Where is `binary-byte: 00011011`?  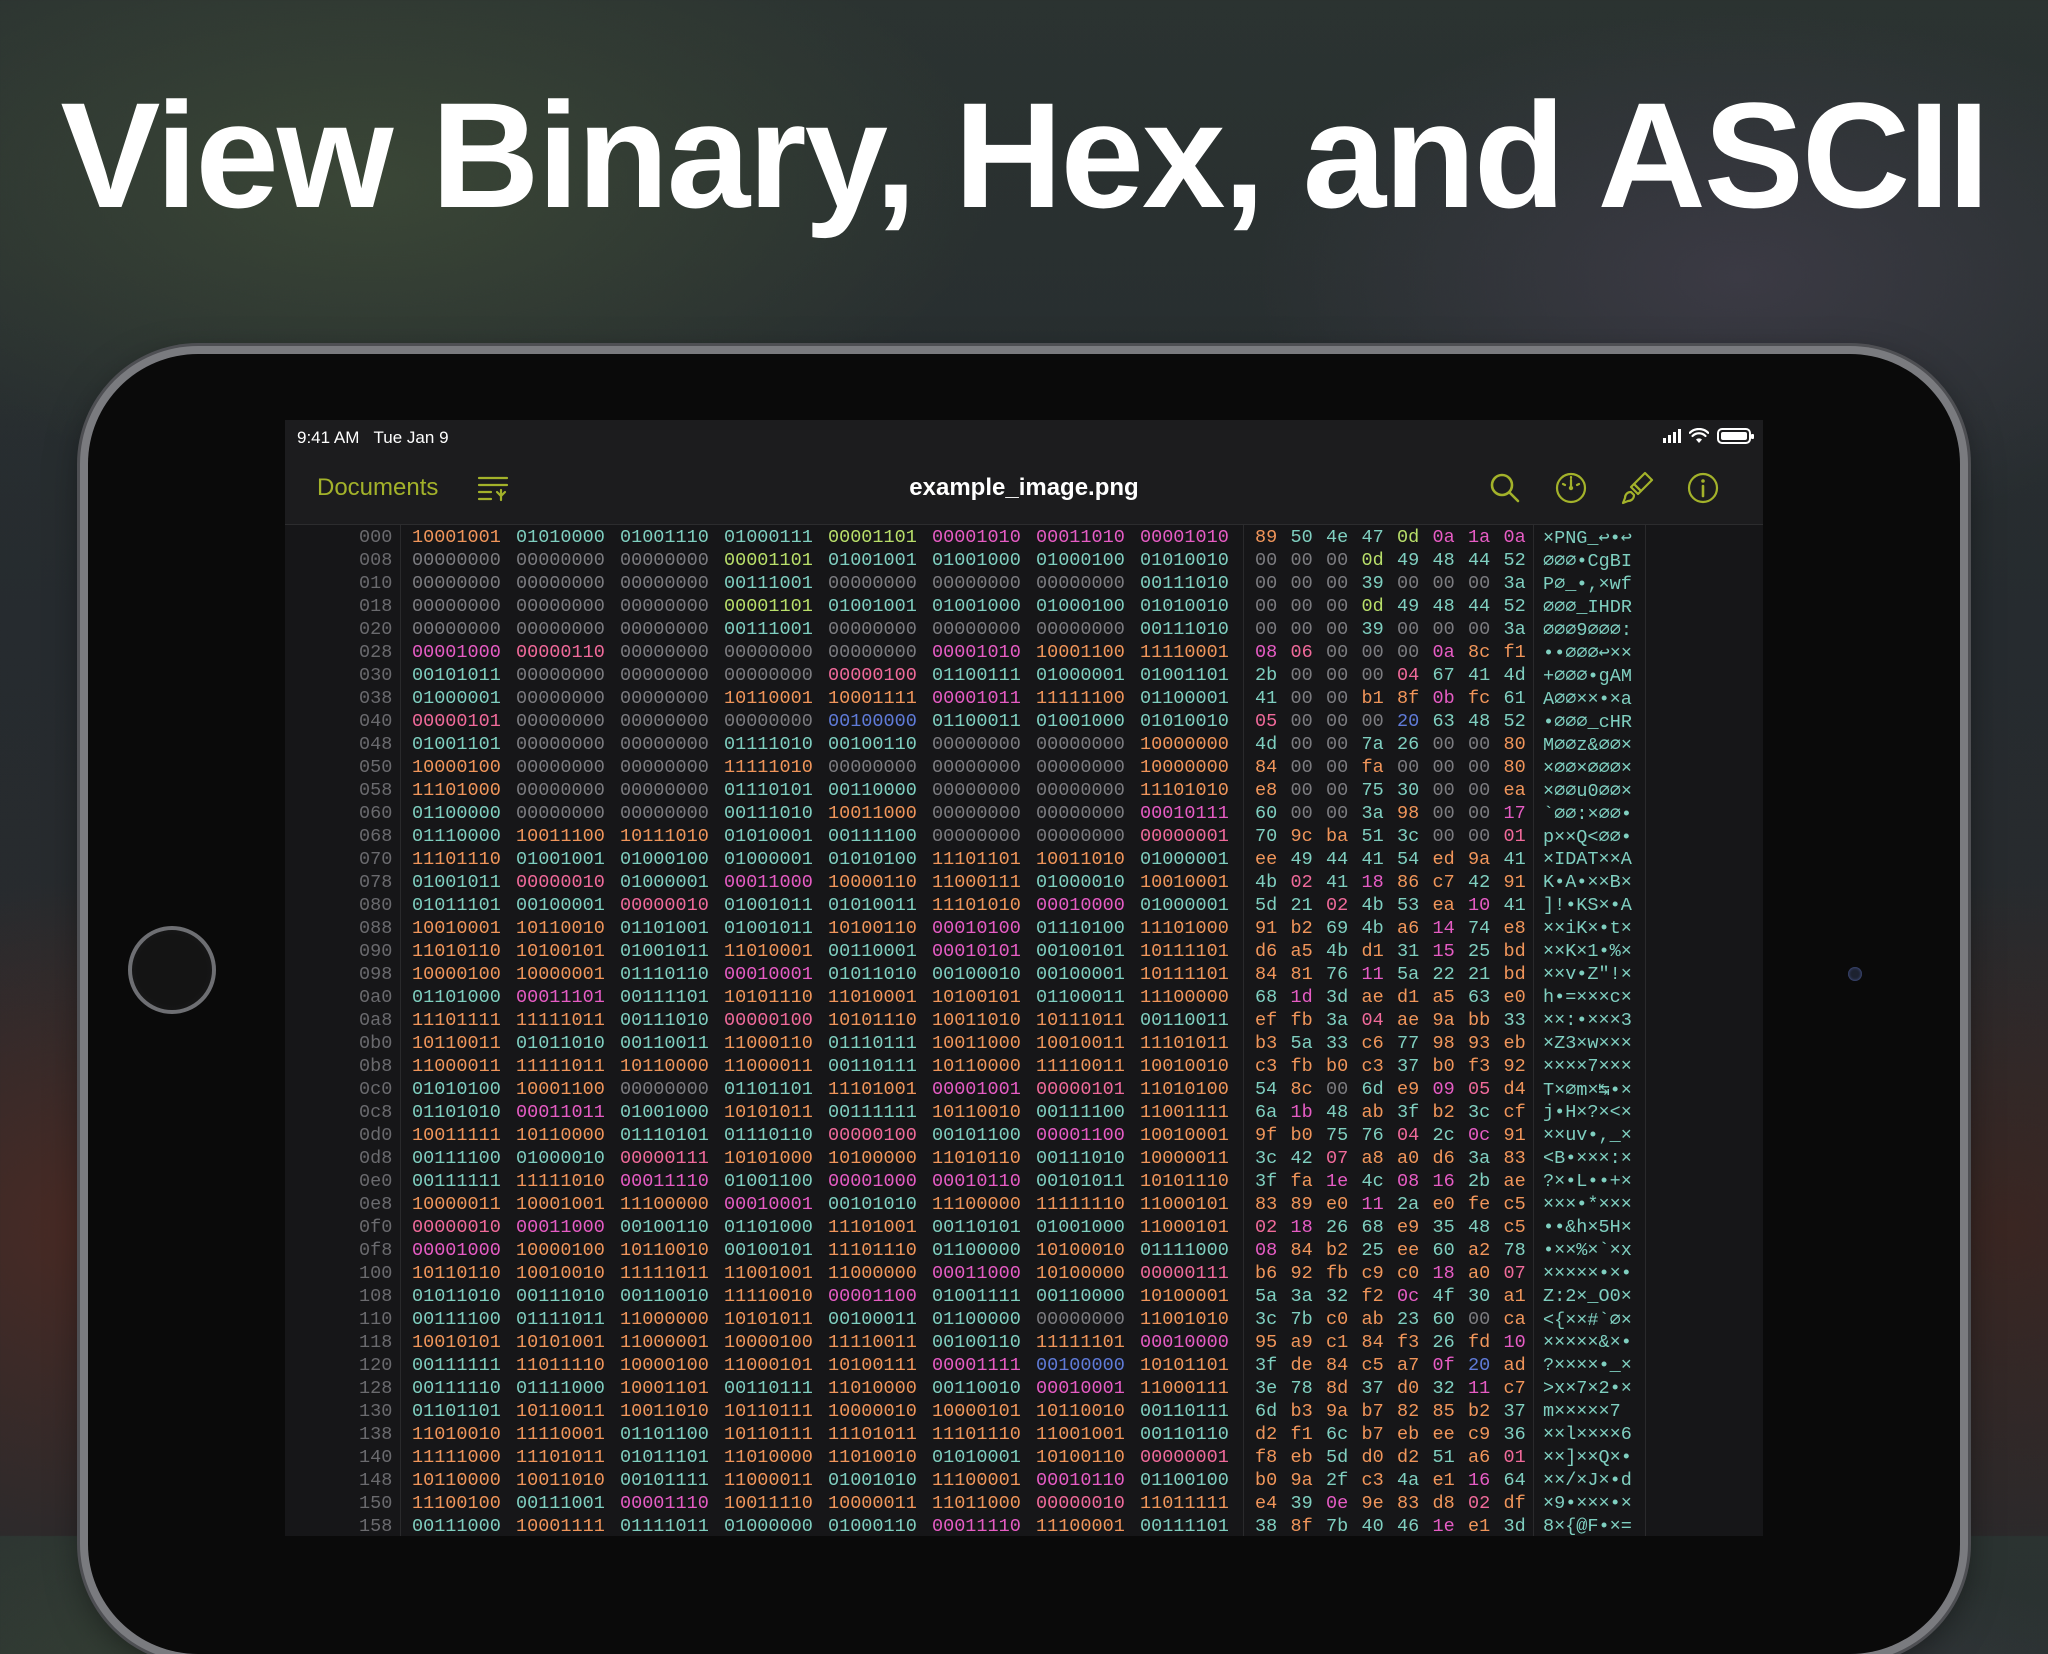
binary-byte: 00011011 is located at coordinates (560, 1112).